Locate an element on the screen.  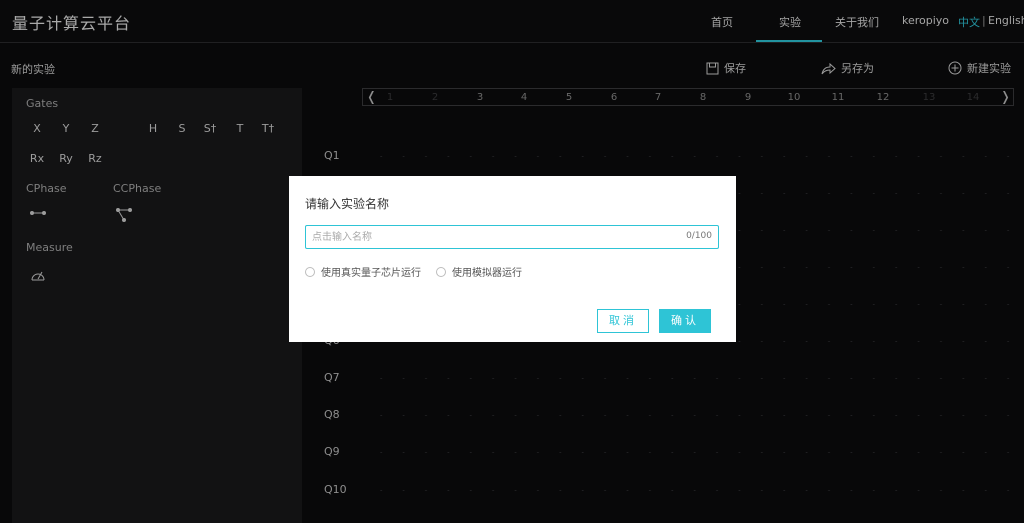
radio-real-chip-label: 使用真实量子芯片运行 is located at coordinates (371, 273).